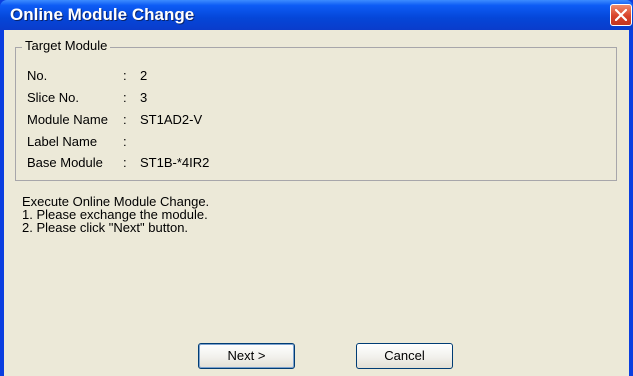 Image resolution: width=633 pixels, height=376 pixels. What do you see at coordinates (144, 97) in the screenshot?
I see `field-value: 3` at bounding box center [144, 97].